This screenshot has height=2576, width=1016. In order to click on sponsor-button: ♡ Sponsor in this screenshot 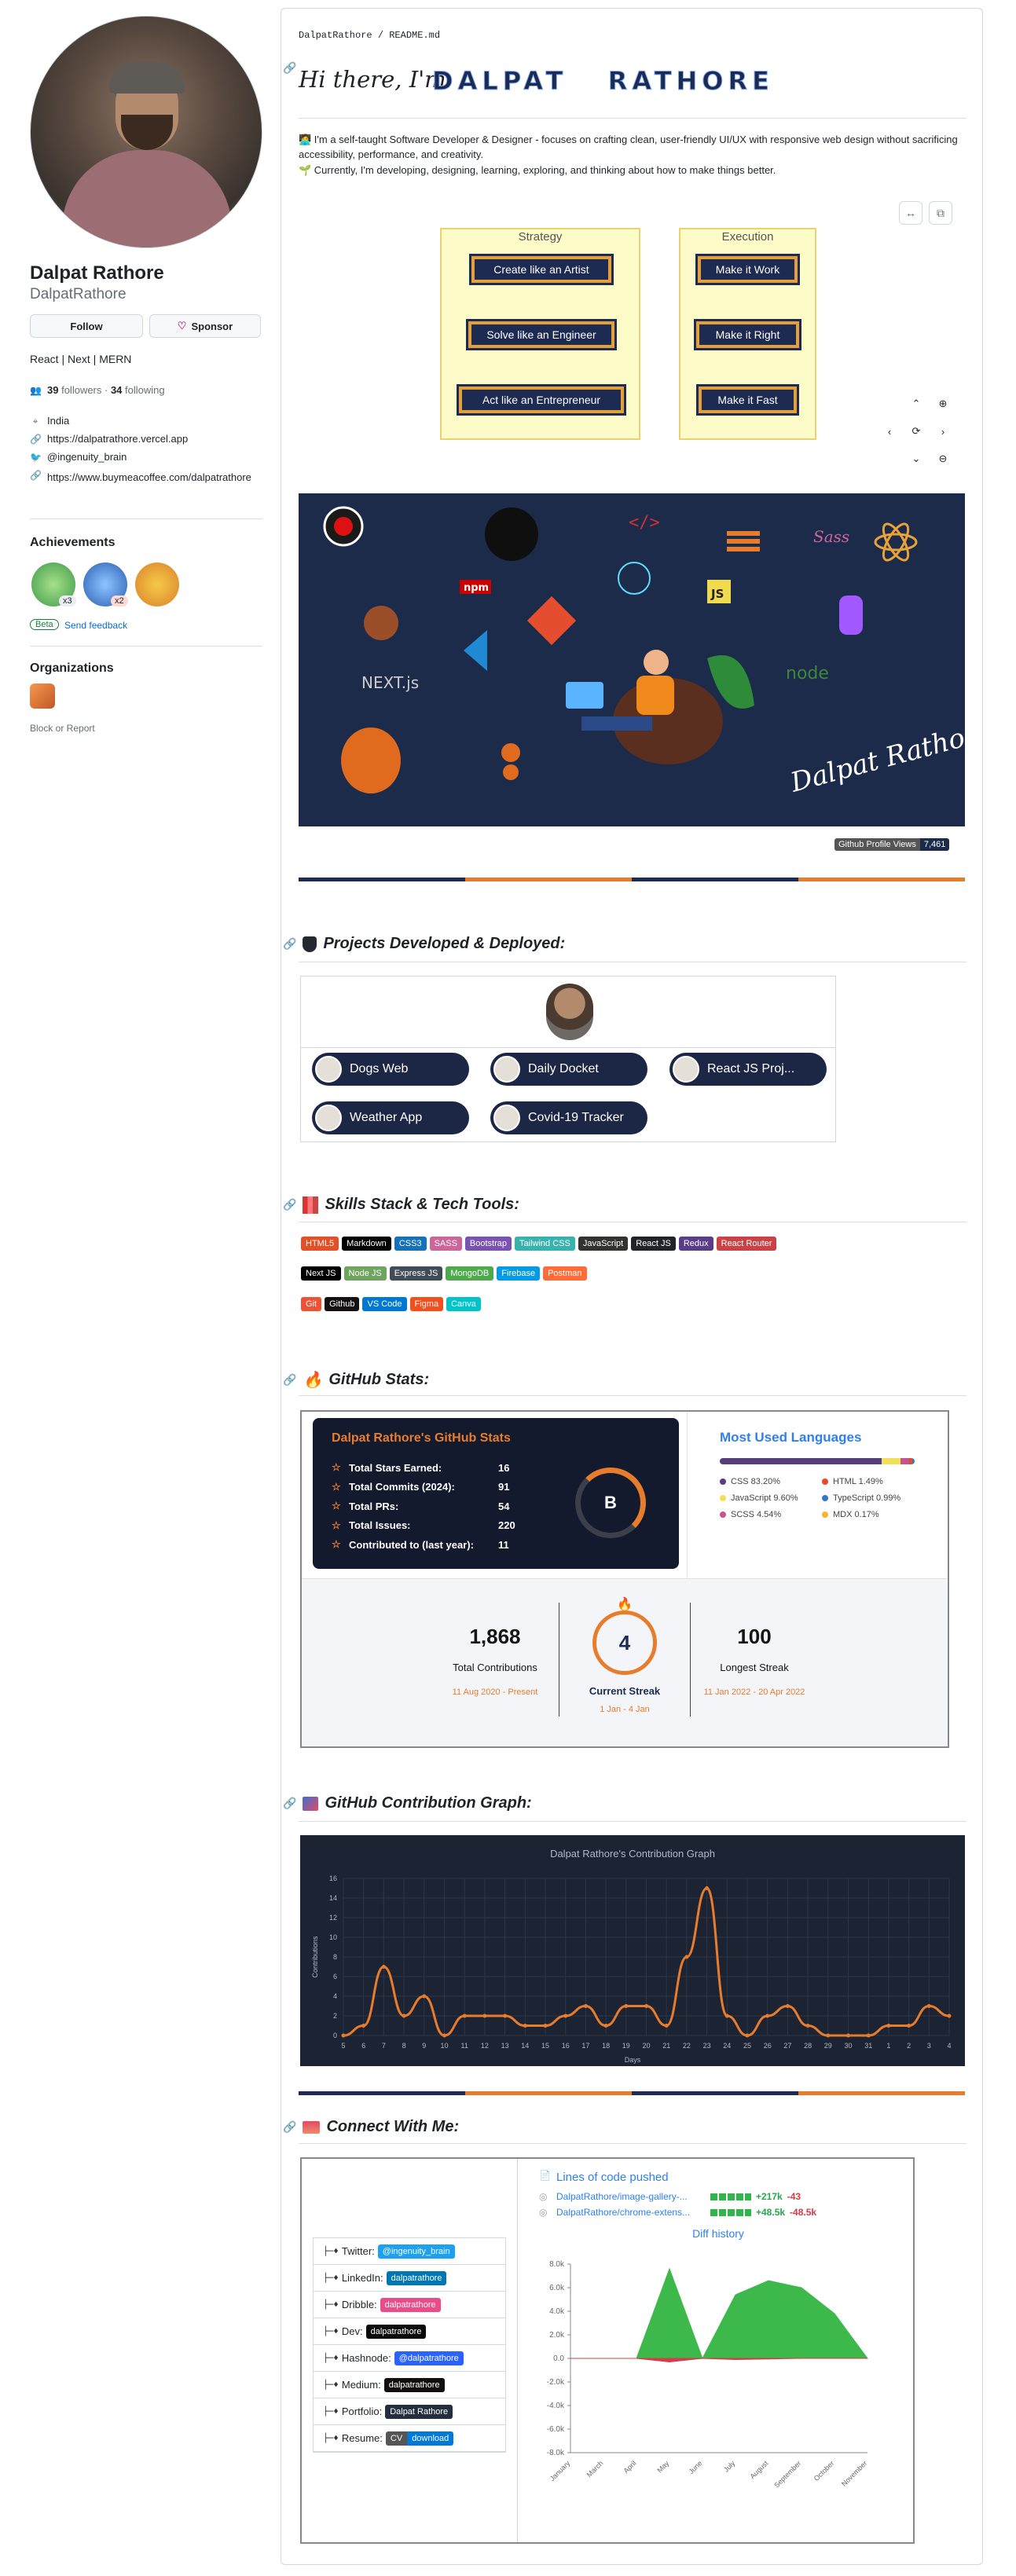, I will do `click(205, 326)`.